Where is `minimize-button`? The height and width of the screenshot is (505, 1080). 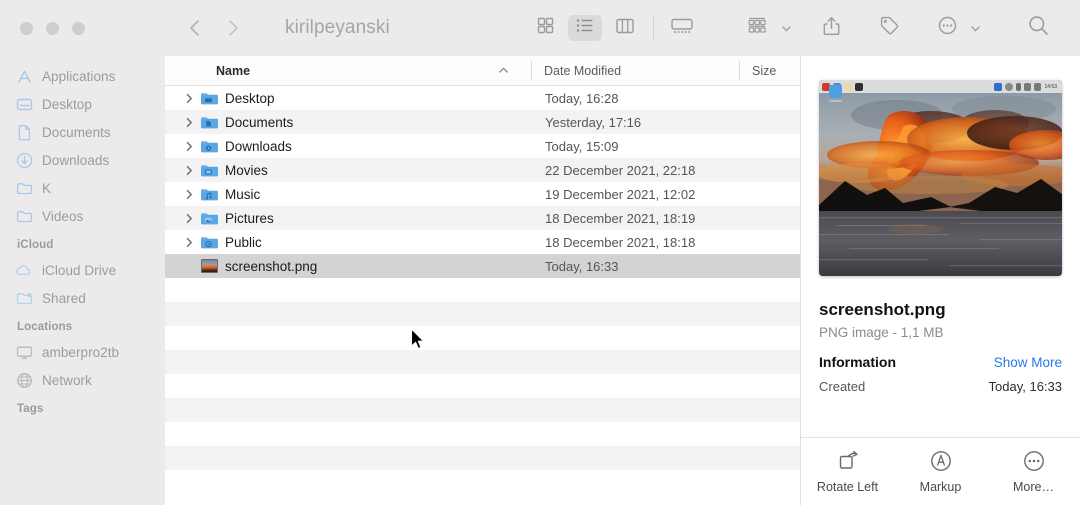 minimize-button is located at coordinates (52, 28).